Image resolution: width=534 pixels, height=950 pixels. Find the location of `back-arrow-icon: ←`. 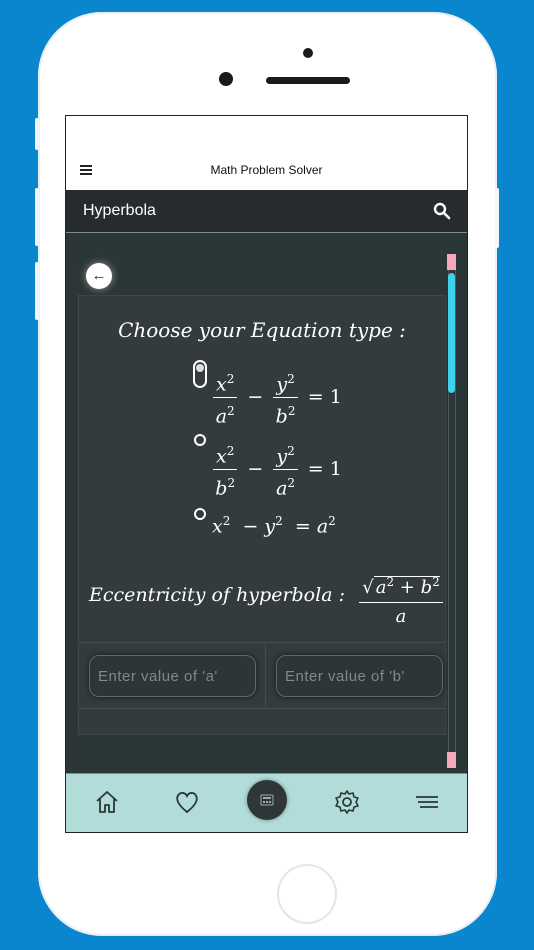

back-arrow-icon: ← is located at coordinates (99, 276).